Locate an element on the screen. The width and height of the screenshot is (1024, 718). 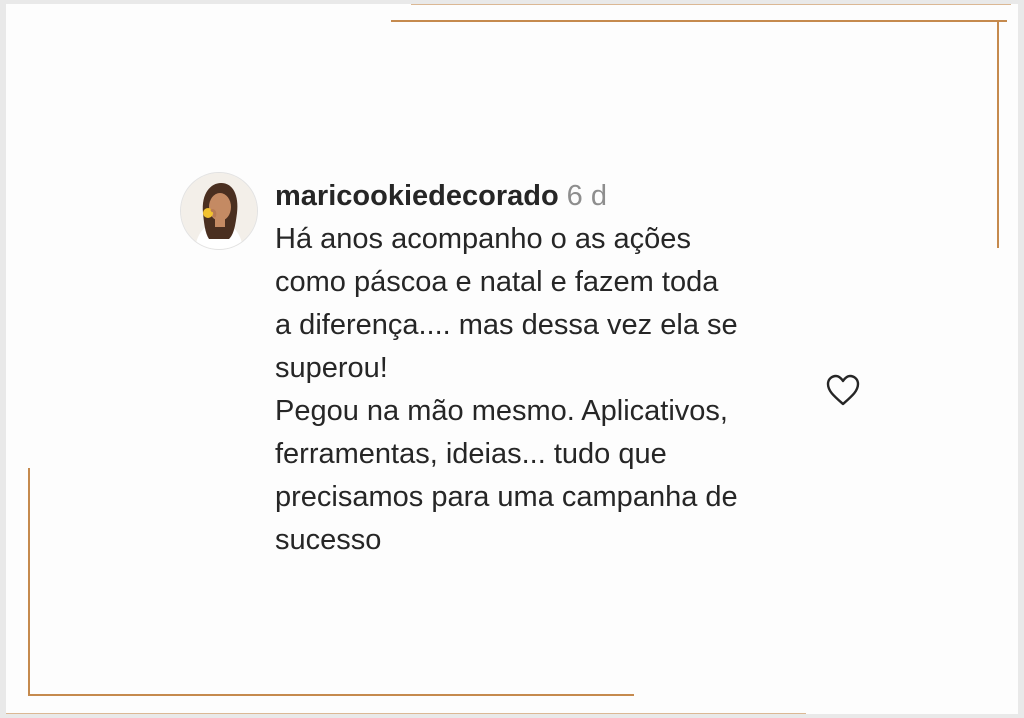
frame-bottom-line is located at coordinates (331, 695).